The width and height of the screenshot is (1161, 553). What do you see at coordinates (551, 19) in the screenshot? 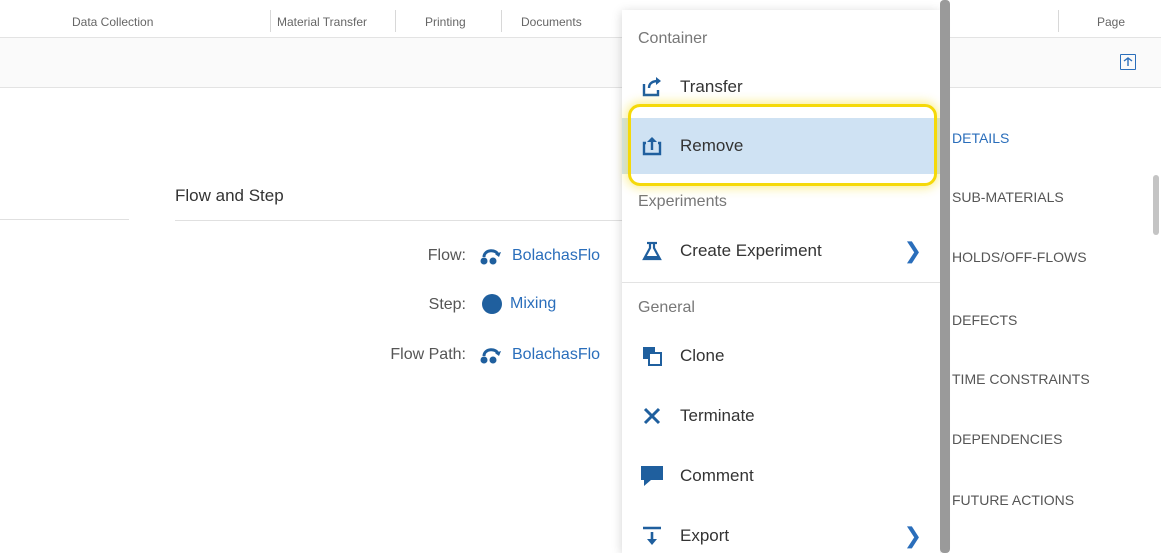
I see `tab-documents: Documents` at bounding box center [551, 19].